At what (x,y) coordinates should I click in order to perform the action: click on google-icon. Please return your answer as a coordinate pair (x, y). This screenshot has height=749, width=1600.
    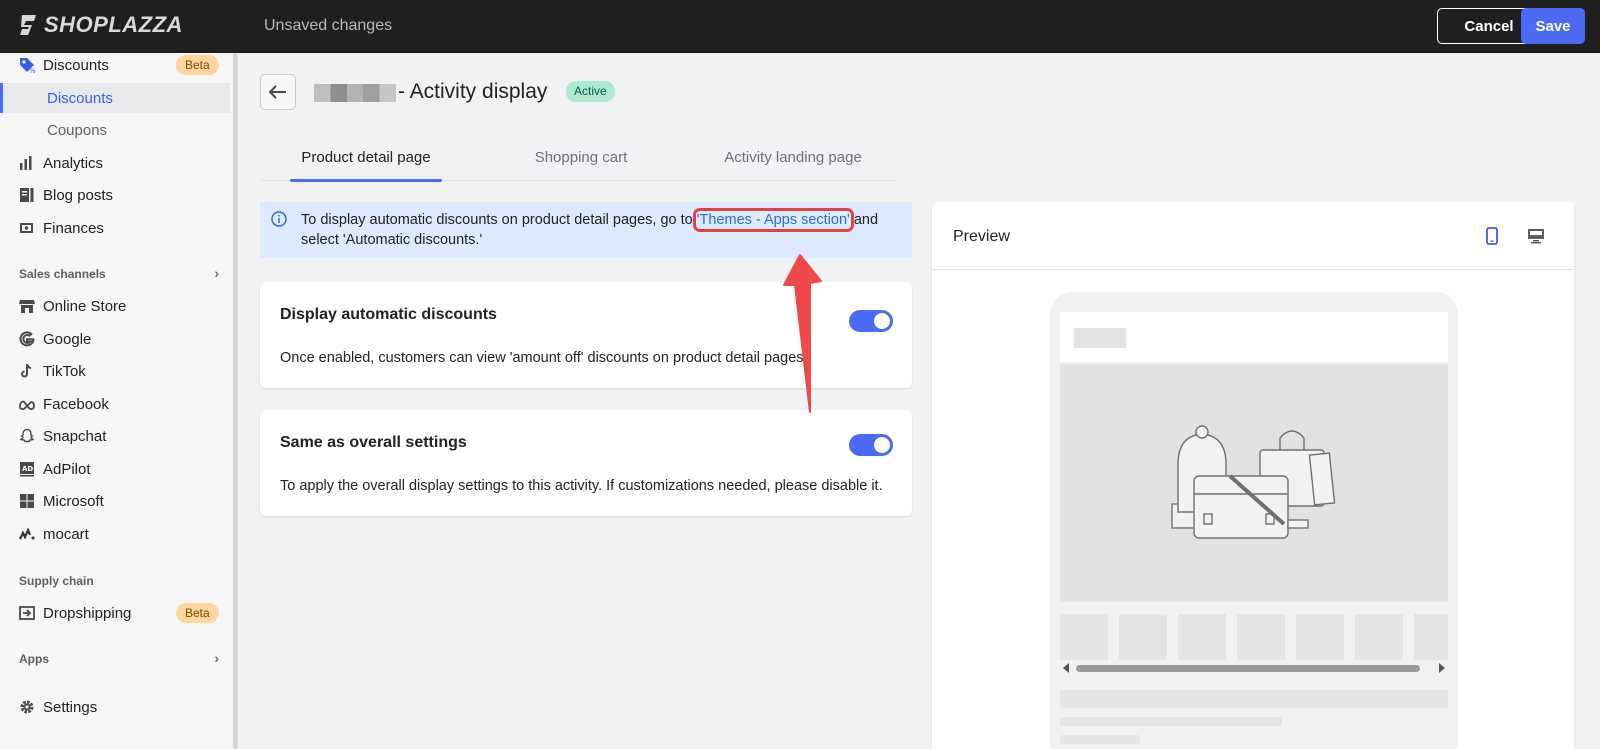
    Looking at the image, I should click on (27, 339).